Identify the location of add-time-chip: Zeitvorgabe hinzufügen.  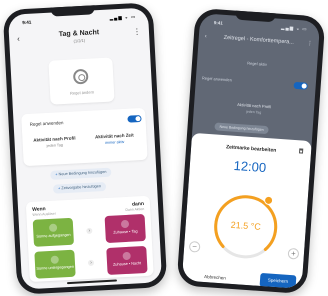
(79, 187).